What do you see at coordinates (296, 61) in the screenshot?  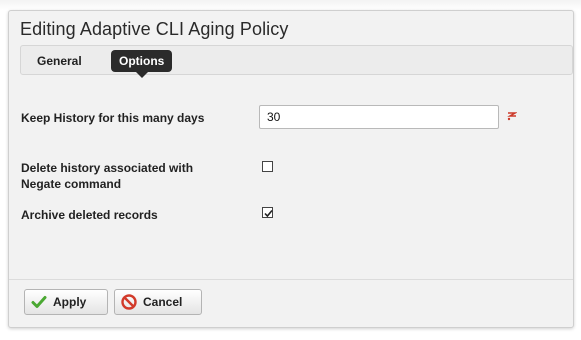 I see `tab-bar: General Options` at bounding box center [296, 61].